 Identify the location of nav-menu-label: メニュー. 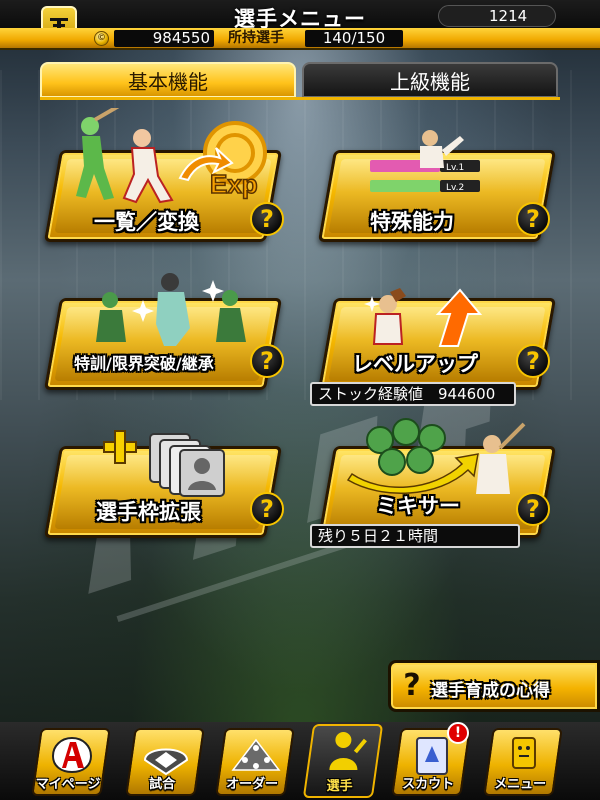
(520, 784).